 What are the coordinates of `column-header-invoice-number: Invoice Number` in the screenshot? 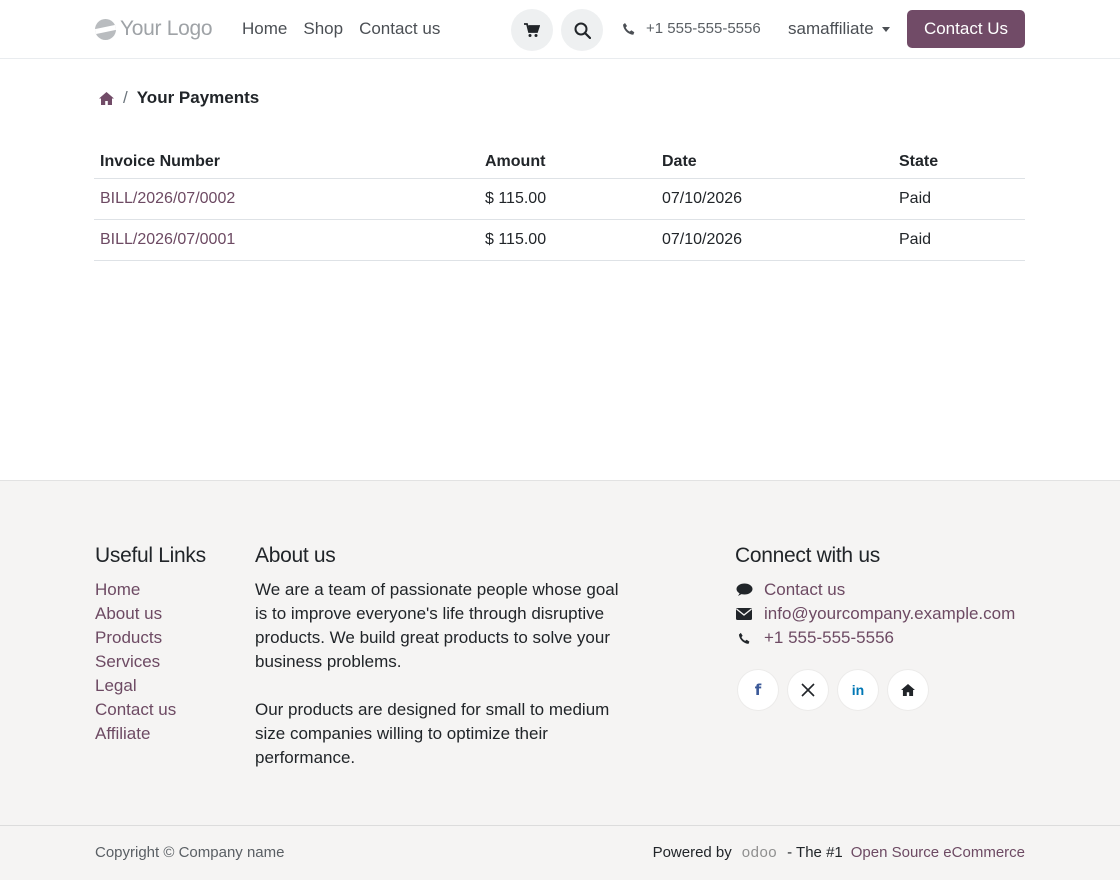 It's located at (160, 161).